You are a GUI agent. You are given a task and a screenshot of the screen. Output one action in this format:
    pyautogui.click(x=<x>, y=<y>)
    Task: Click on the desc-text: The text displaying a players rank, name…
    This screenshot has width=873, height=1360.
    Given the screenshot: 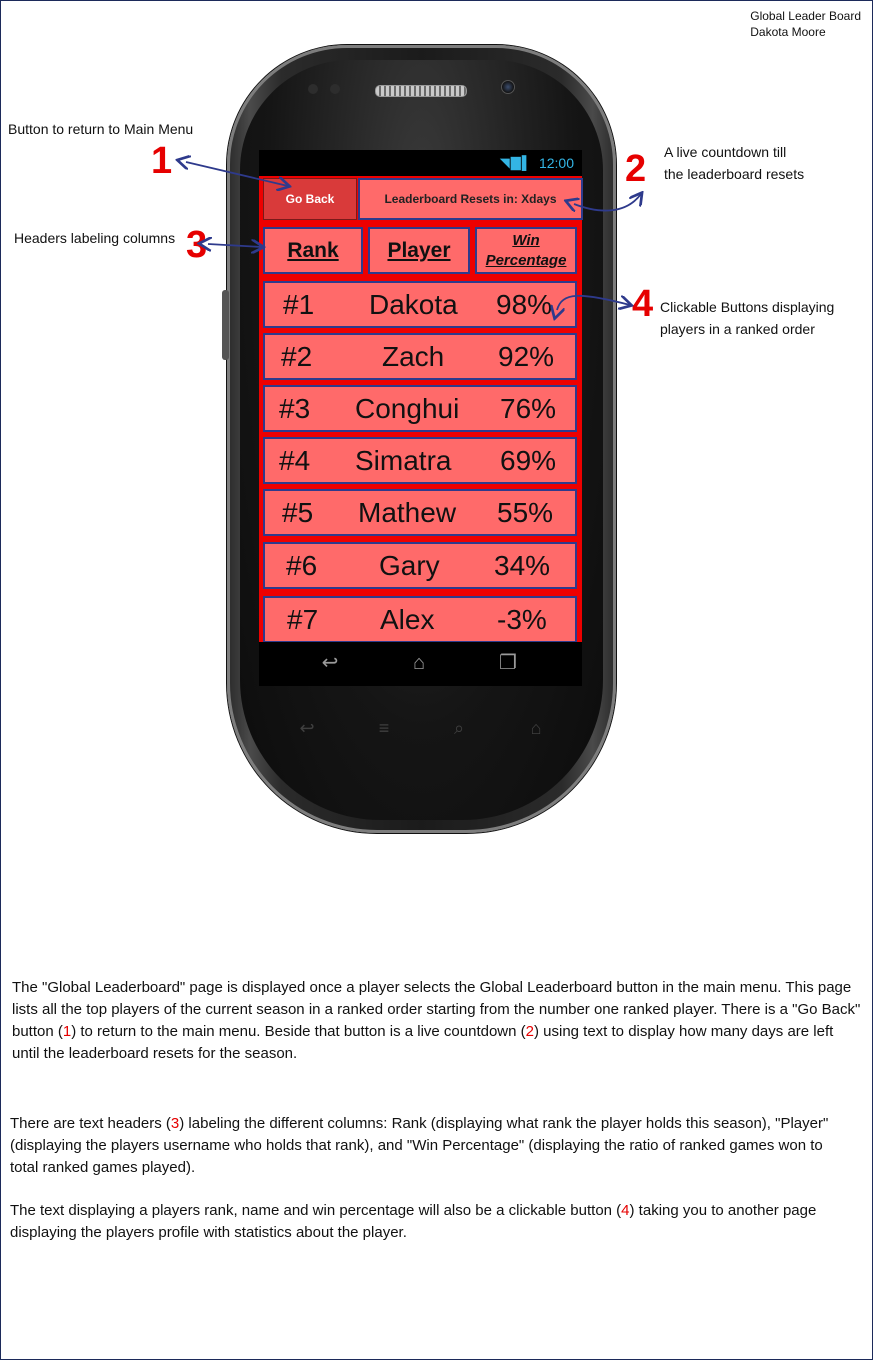 What is the action you would take?
    pyautogui.click(x=316, y=1210)
    